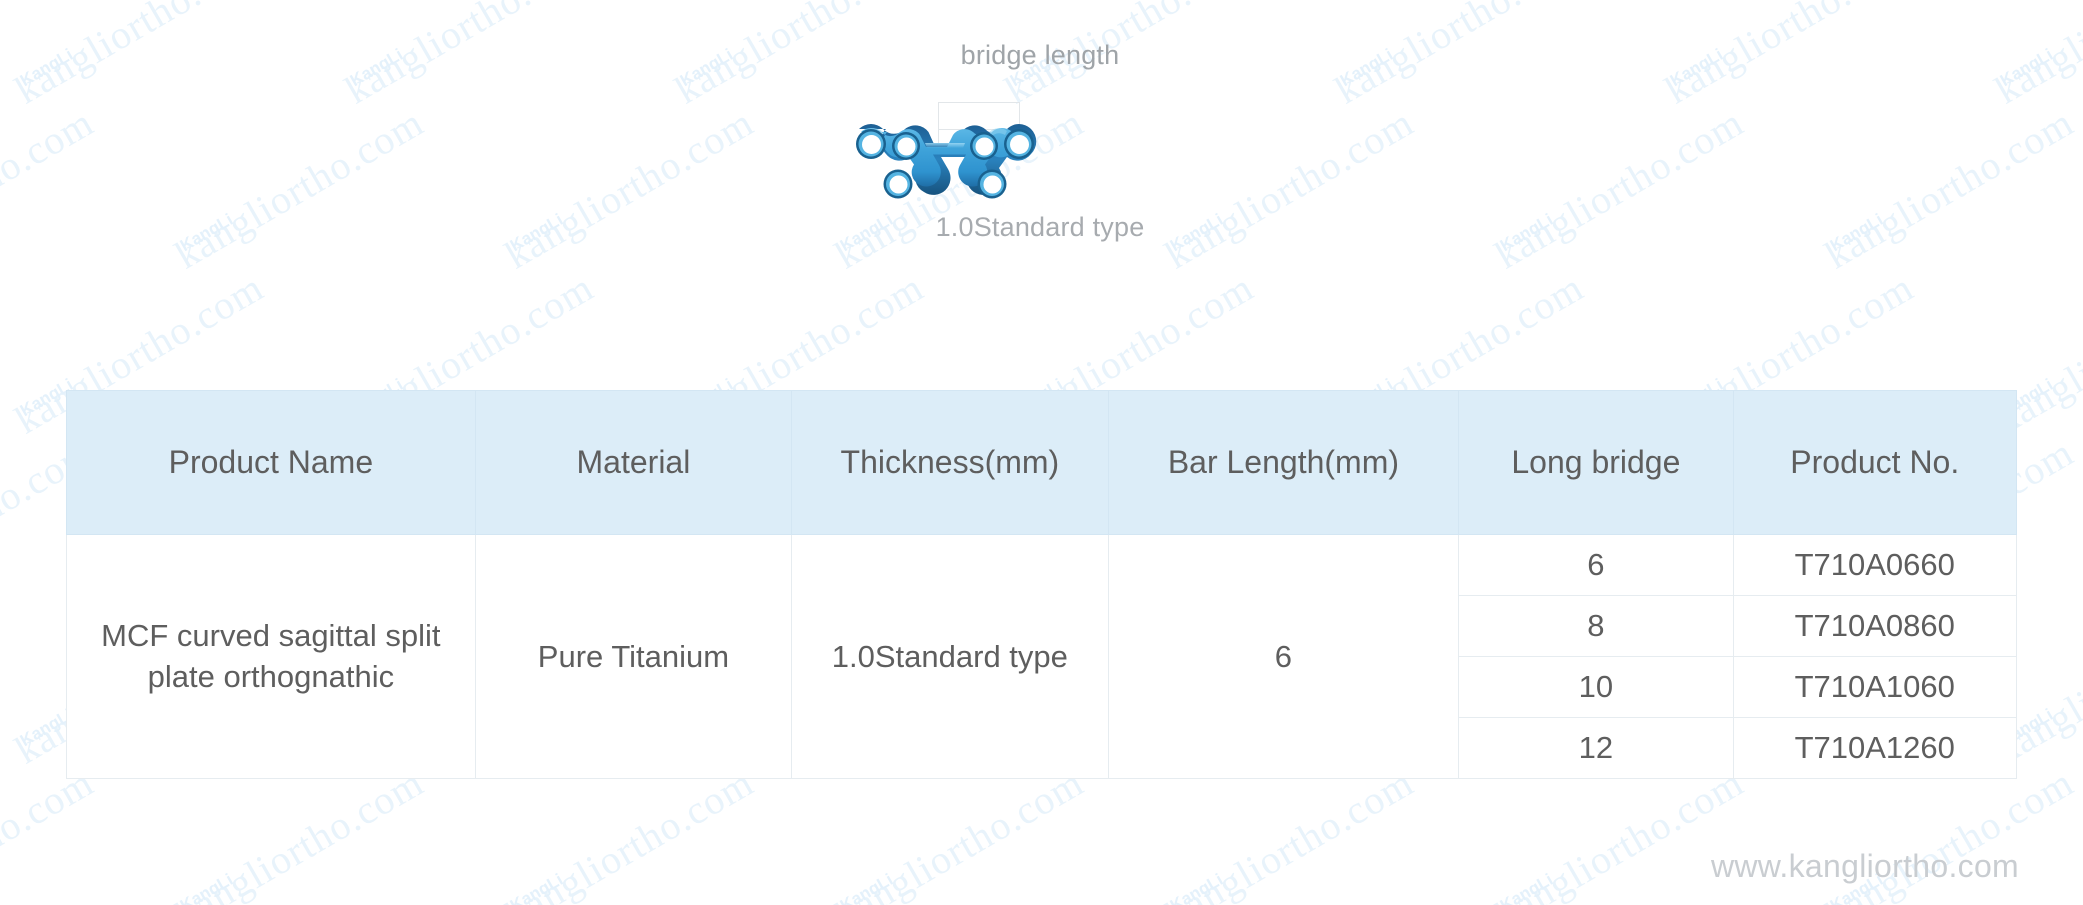 The image size is (2083, 905). Describe the element at coordinates (1874, 626) in the screenshot. I see `cell-product-no: T710A0860` at that location.